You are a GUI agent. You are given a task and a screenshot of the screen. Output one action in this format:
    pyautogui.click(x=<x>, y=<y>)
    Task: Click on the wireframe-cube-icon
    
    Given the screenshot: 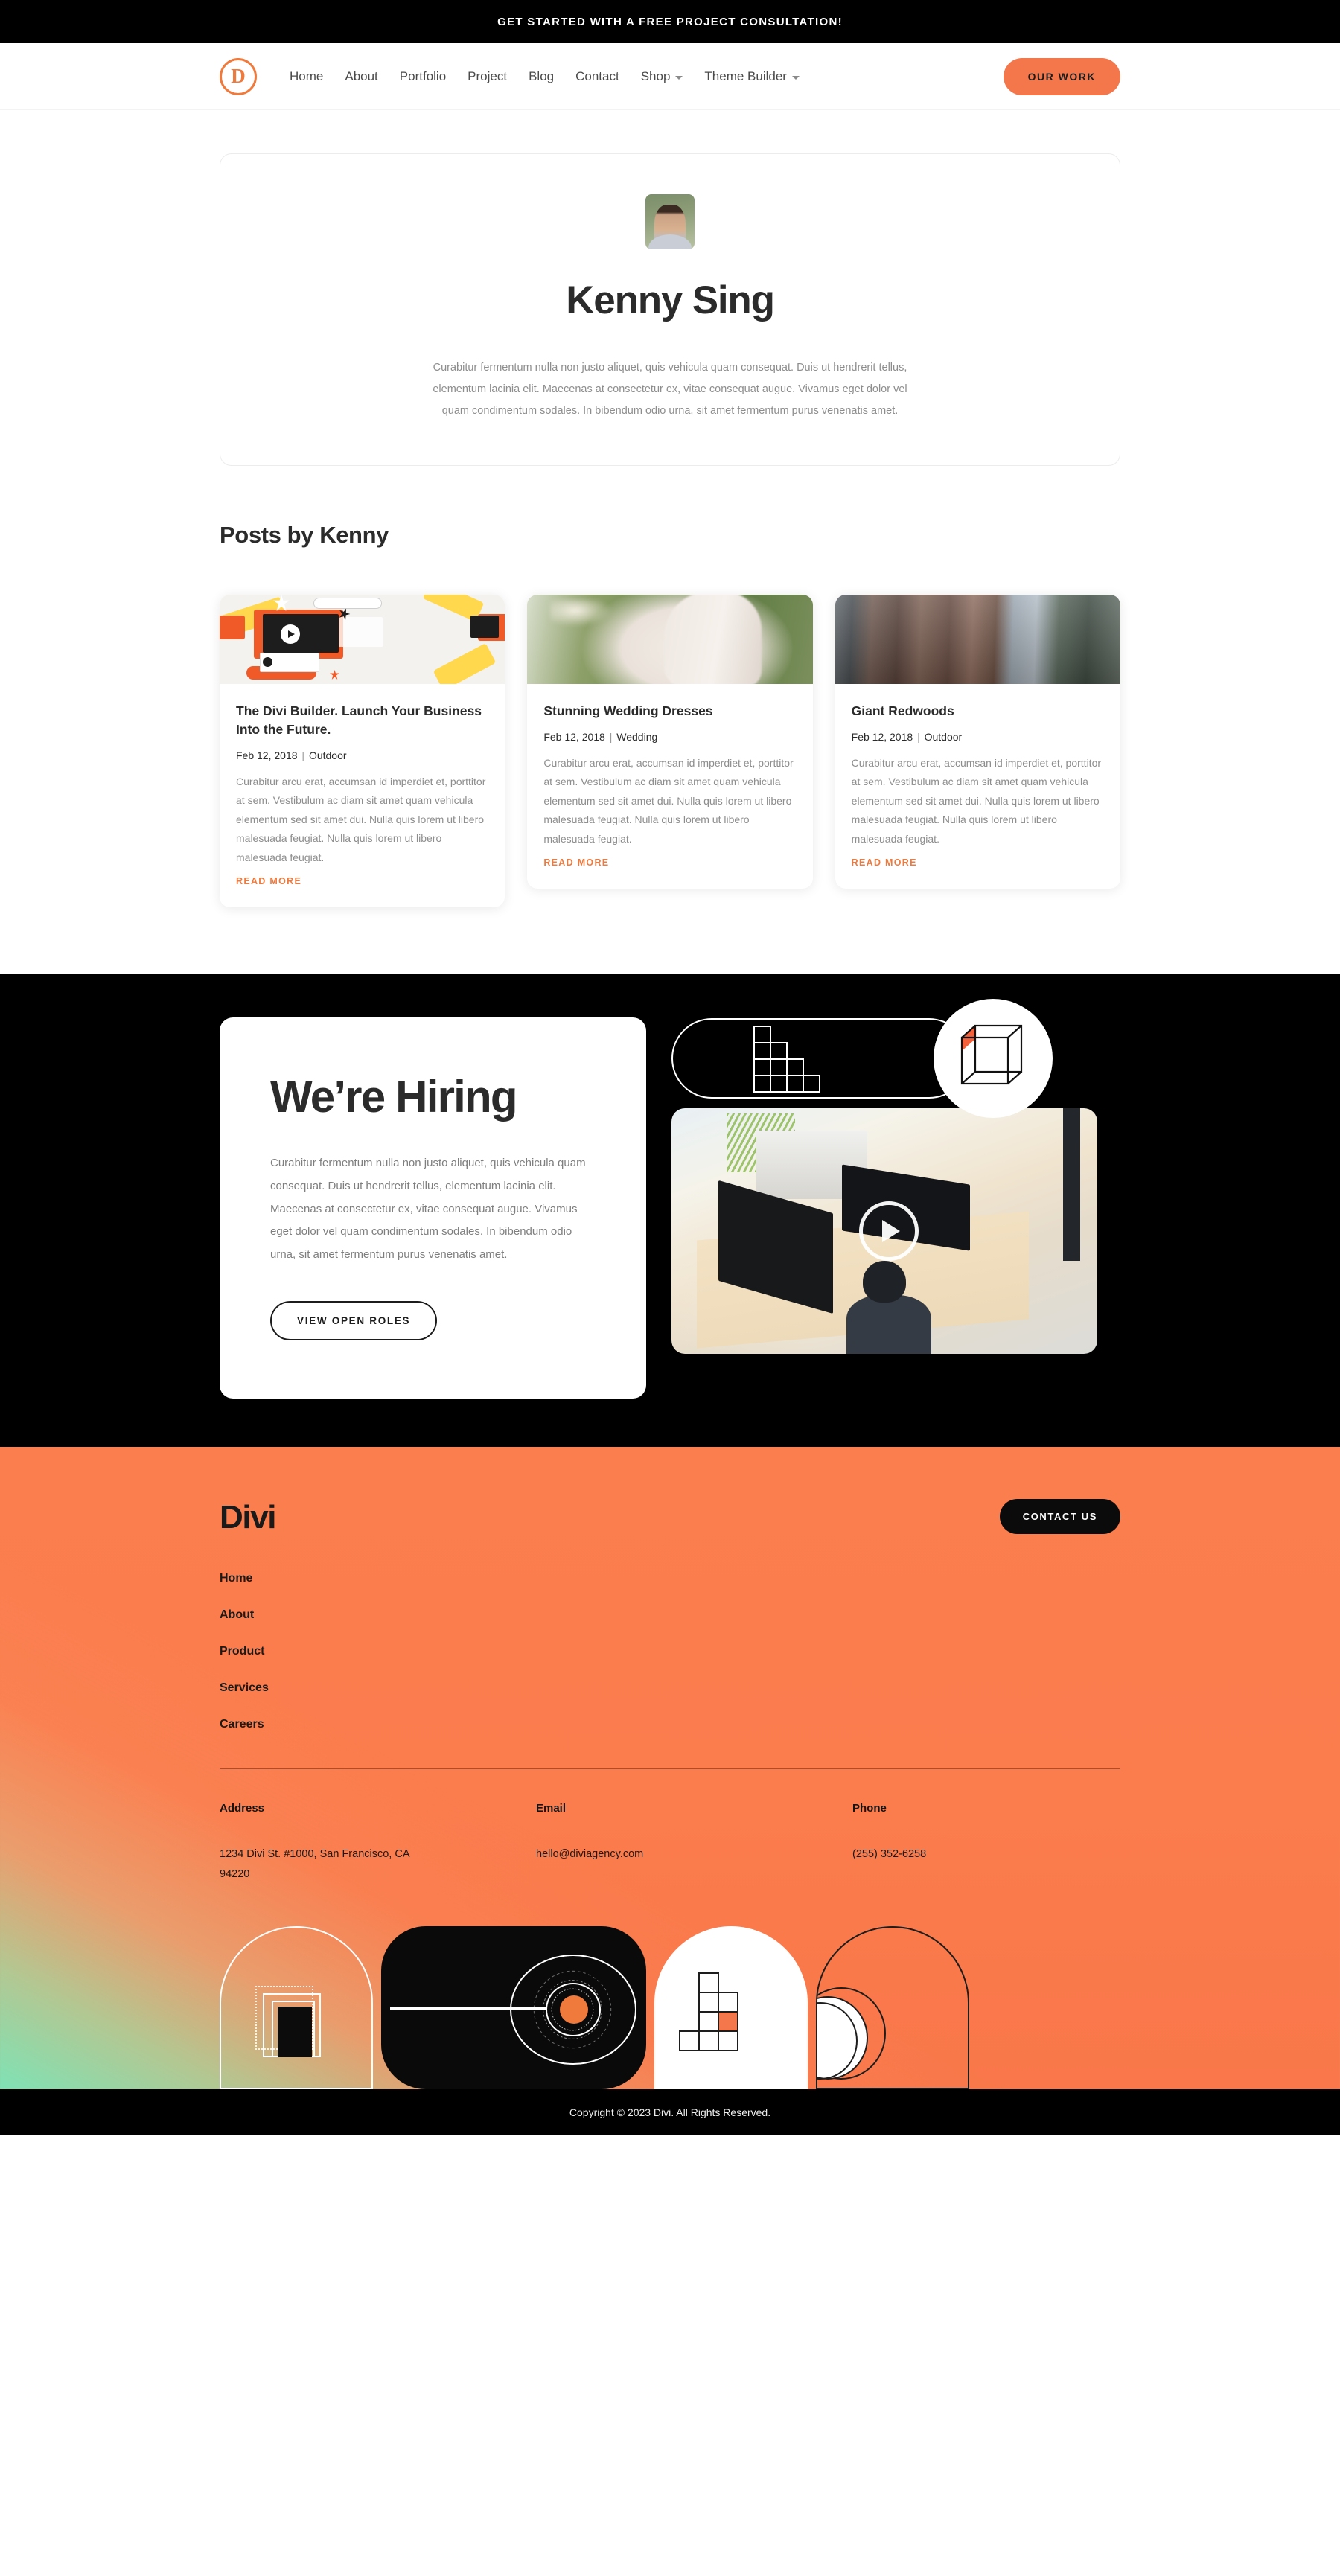 What is the action you would take?
    pyautogui.click(x=994, y=1059)
    